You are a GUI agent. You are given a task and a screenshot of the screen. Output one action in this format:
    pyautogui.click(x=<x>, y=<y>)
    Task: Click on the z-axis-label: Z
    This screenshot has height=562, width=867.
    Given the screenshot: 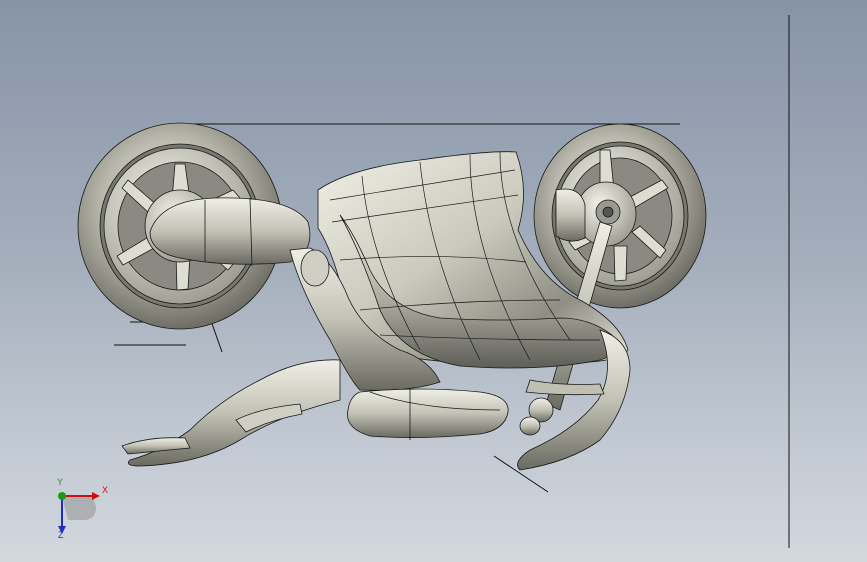 What is the action you would take?
    pyautogui.click(x=61, y=535)
    